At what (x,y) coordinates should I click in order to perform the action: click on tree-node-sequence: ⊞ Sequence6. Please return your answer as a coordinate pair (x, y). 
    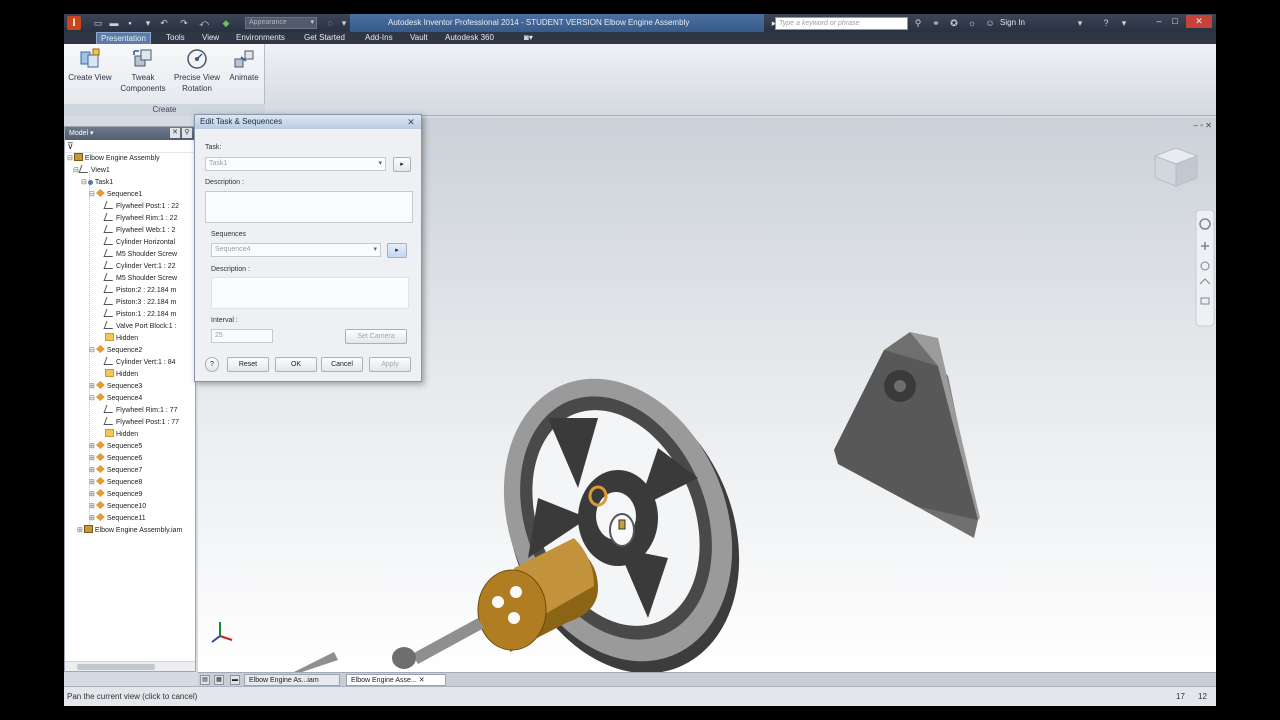
    Looking at the image, I should click on (115, 459).